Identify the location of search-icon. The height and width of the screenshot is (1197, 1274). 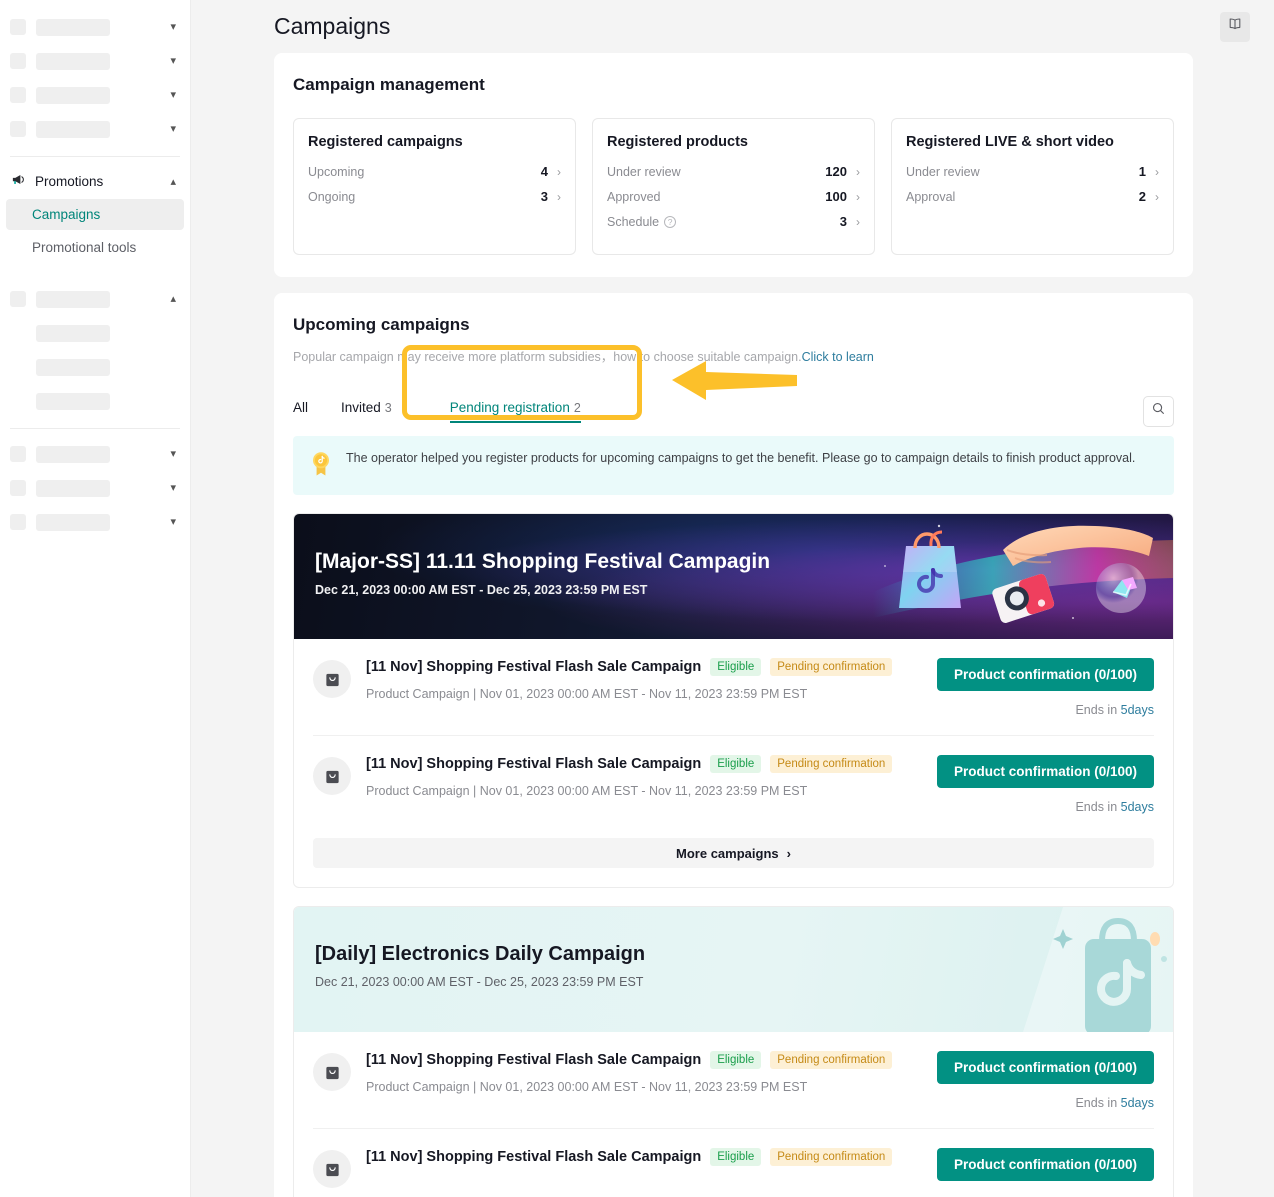
(1158, 411).